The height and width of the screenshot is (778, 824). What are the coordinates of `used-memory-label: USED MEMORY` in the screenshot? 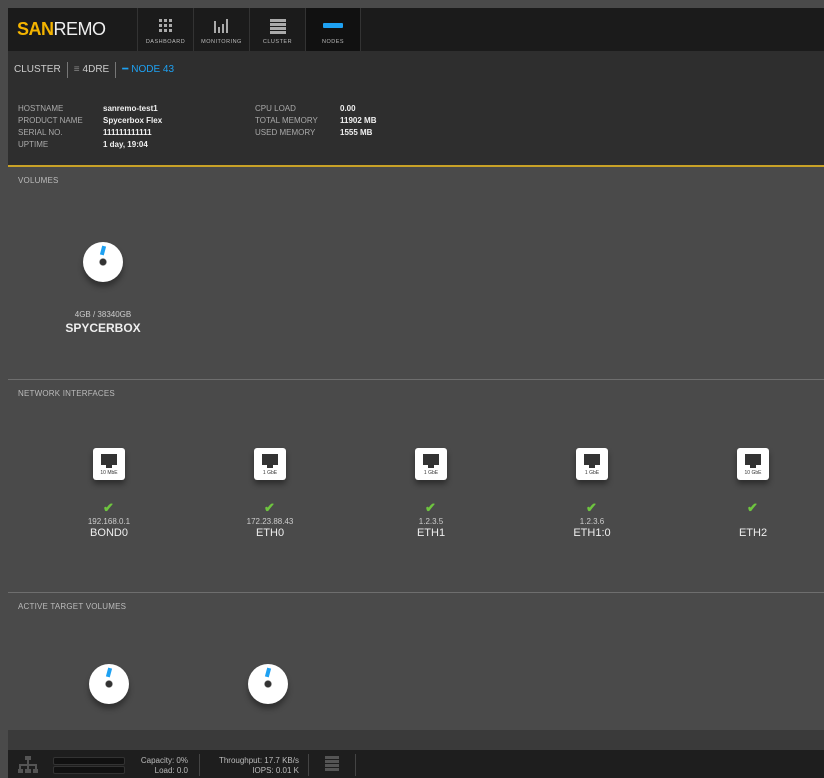 It's located at (285, 132).